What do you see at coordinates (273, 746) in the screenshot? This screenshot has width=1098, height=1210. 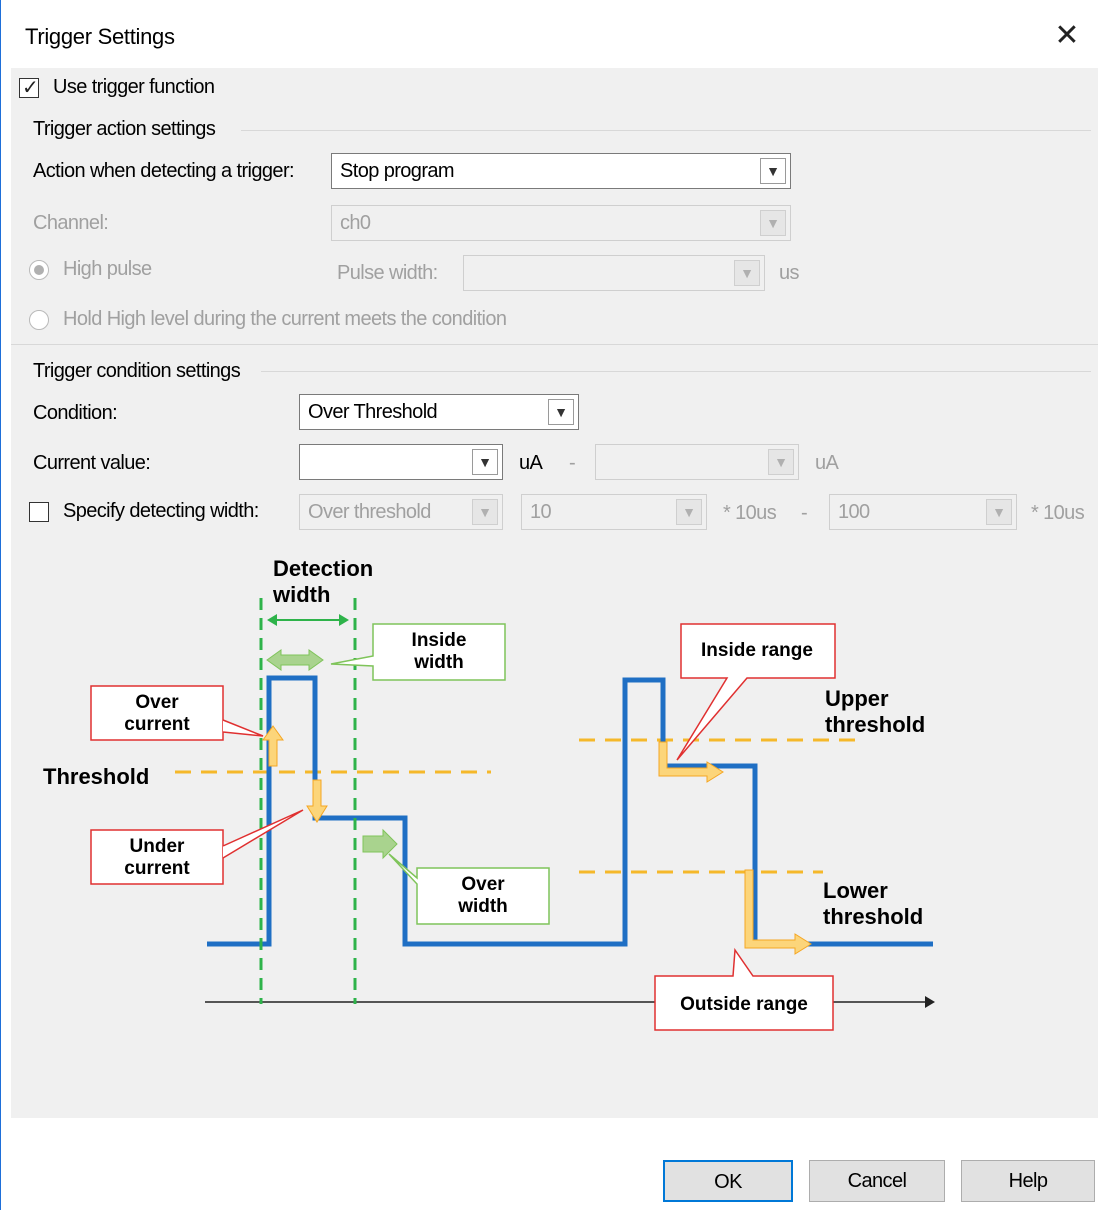 I see `up-arrow-icon` at bounding box center [273, 746].